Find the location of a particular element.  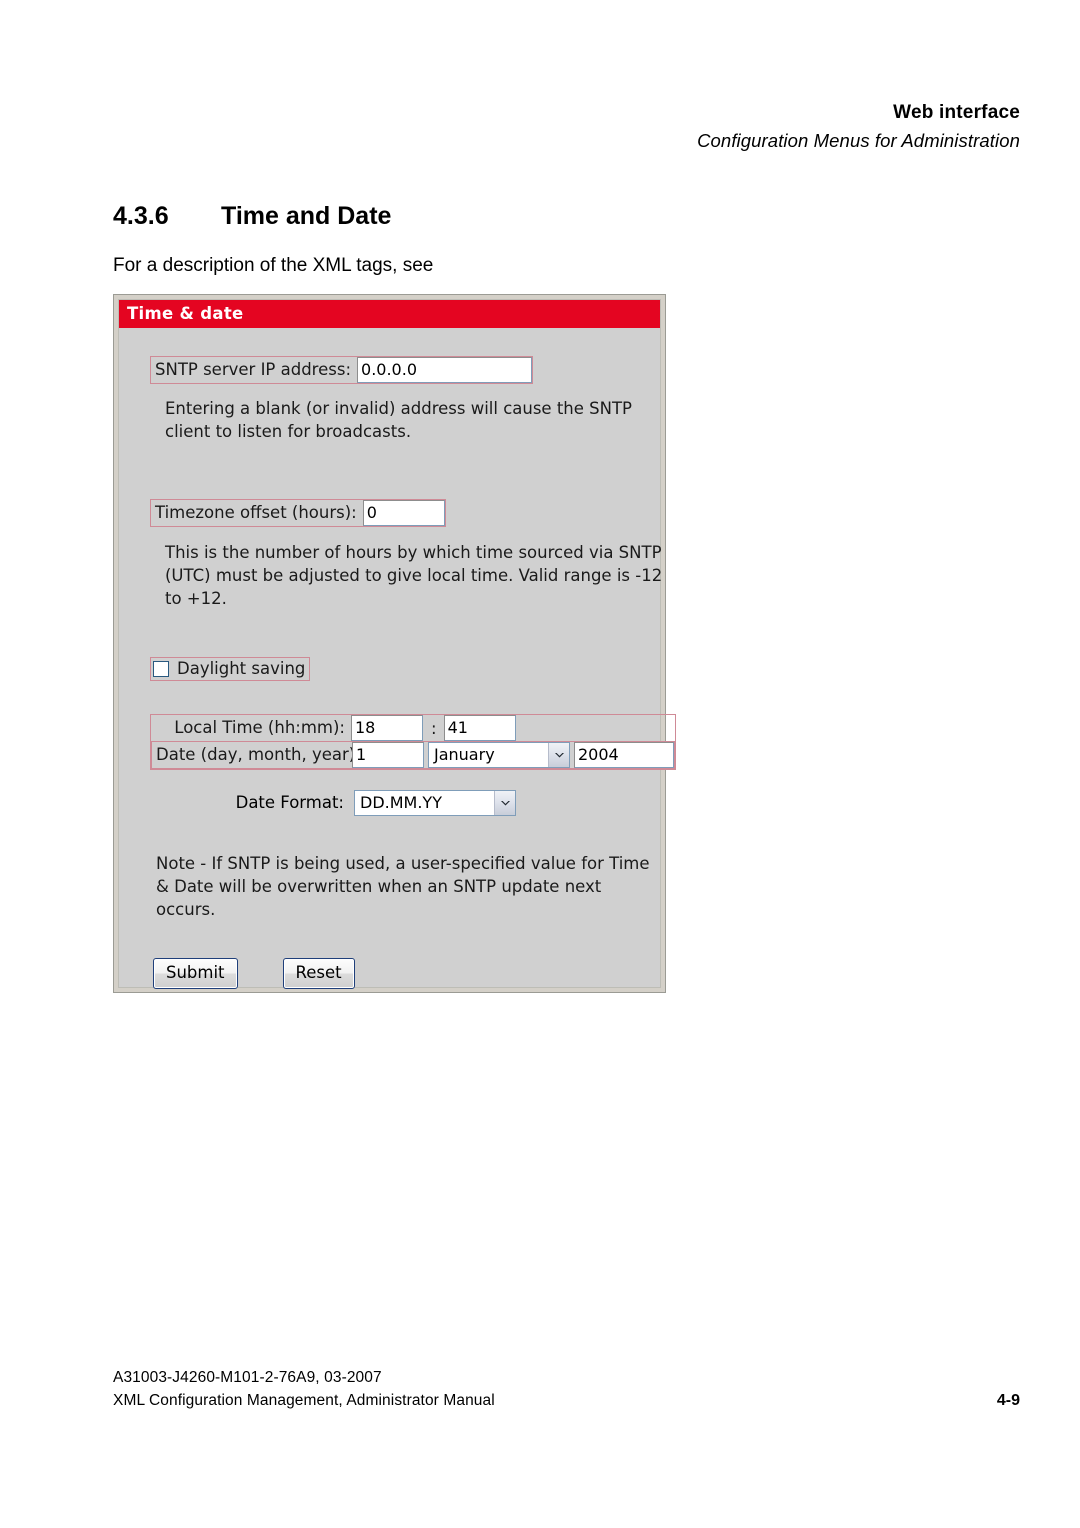

page-title: 4.3.6 Time and Date is located at coordinates (513, 216).